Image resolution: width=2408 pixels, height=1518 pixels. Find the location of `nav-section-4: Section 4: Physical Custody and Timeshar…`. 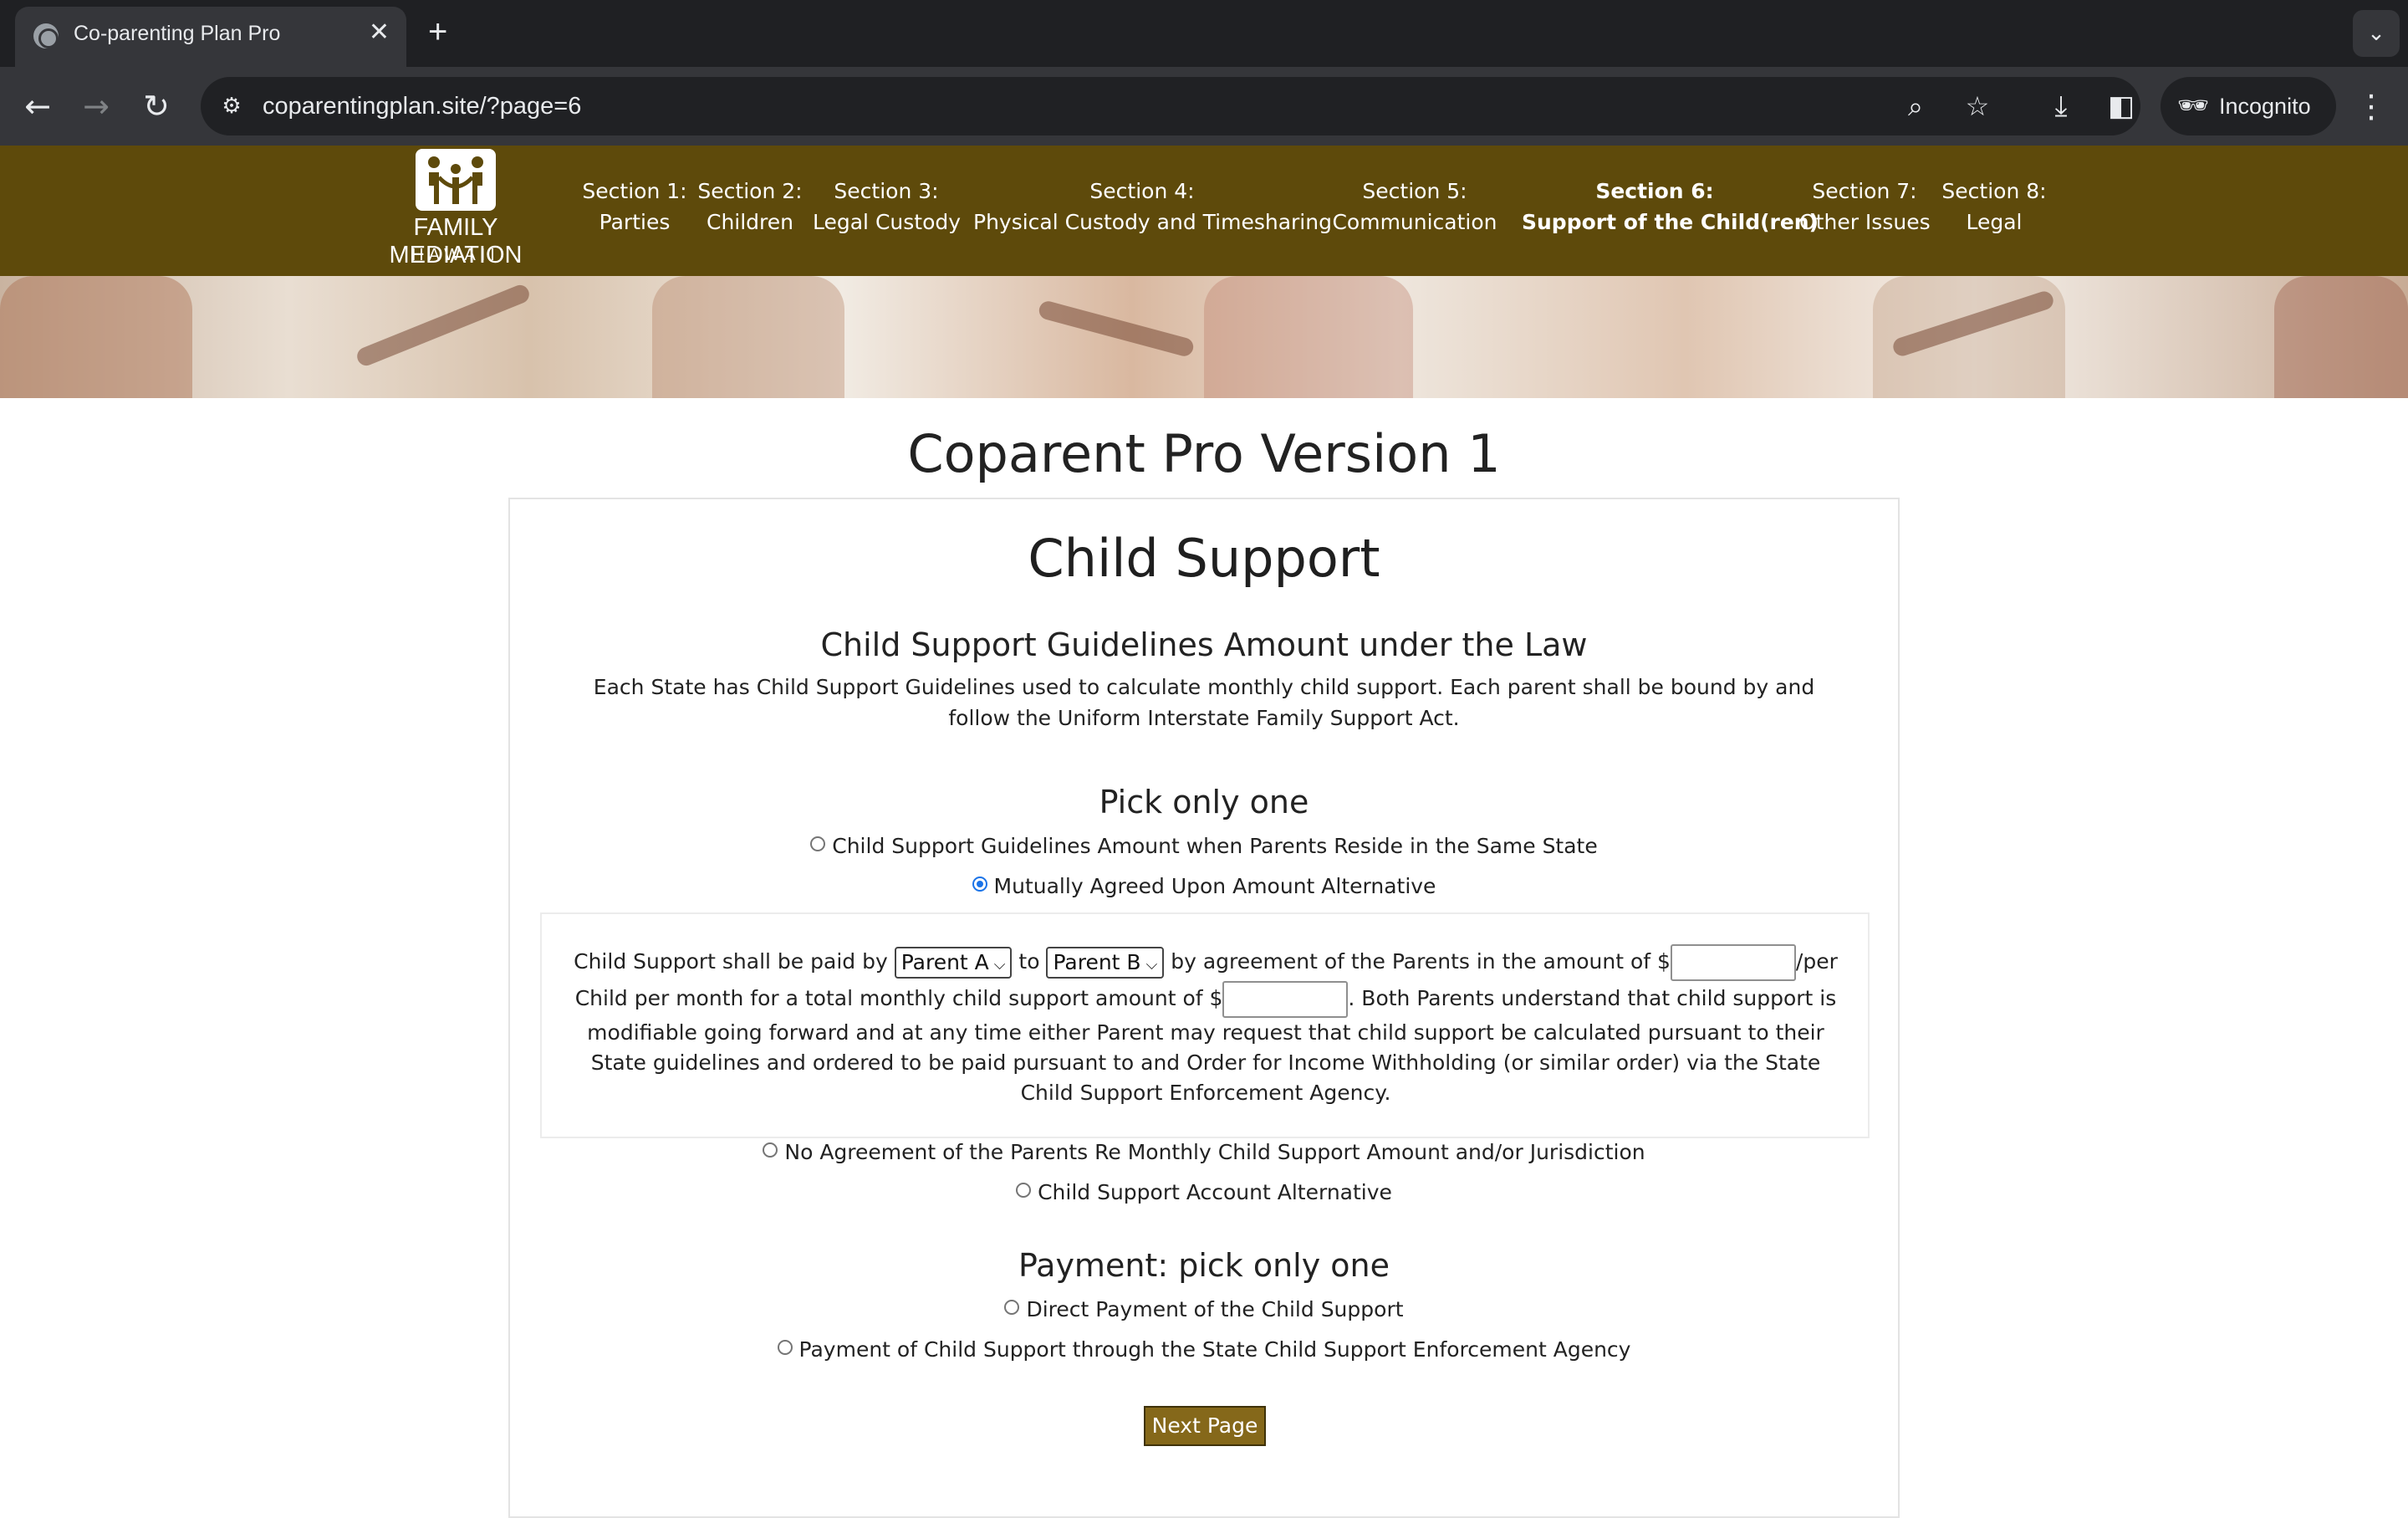

nav-section-4: Section 4: Physical Custody and Timeshar… is located at coordinates (1153, 207).